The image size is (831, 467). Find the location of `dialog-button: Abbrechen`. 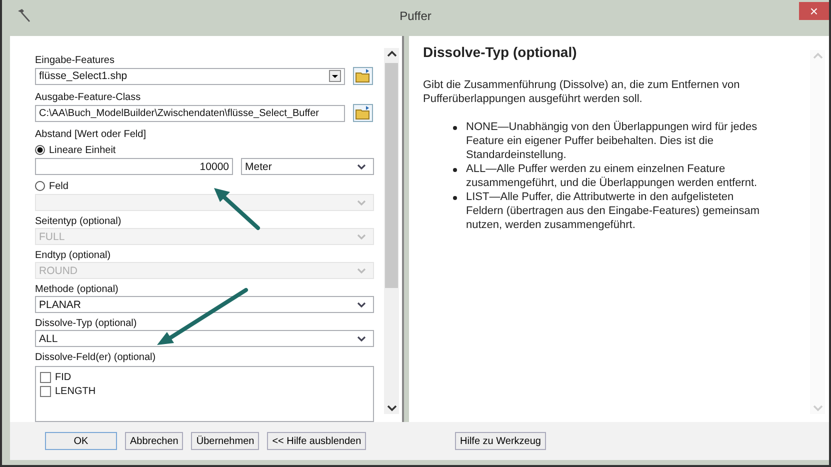

dialog-button: Abbrechen is located at coordinates (154, 441).